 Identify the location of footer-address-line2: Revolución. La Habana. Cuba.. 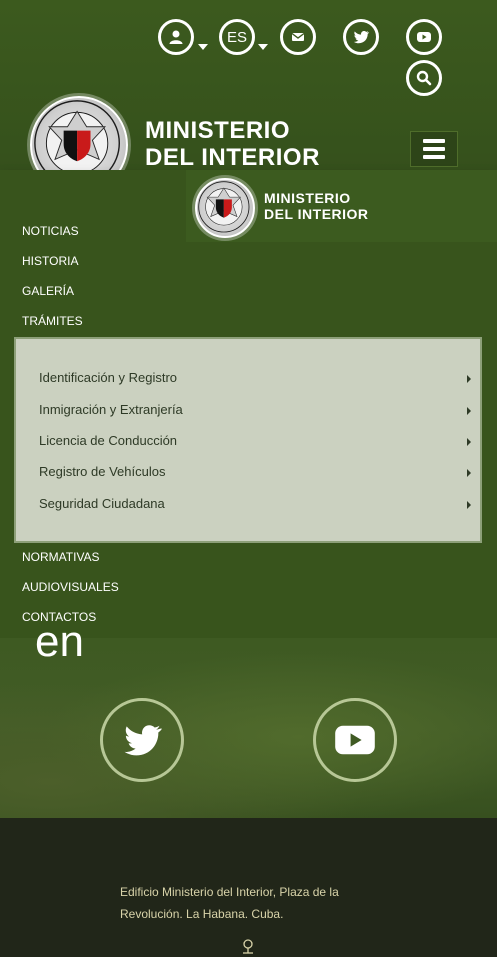
(202, 914).